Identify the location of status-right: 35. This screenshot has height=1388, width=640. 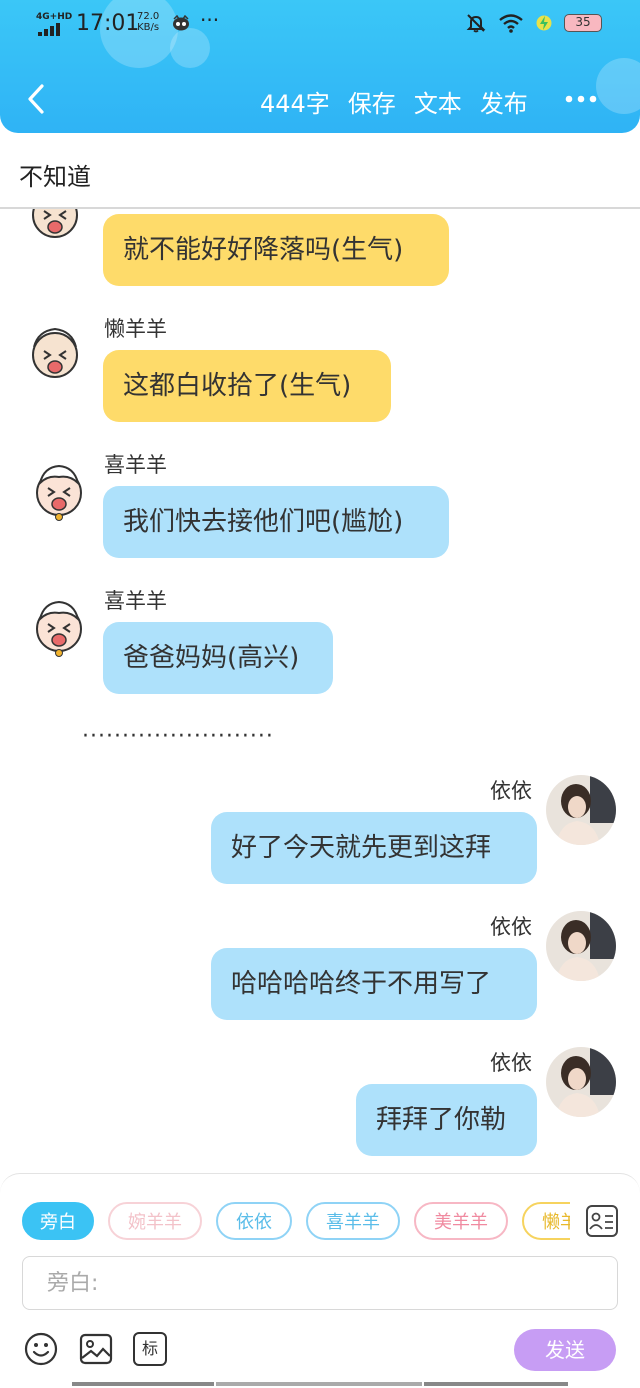
(534, 23).